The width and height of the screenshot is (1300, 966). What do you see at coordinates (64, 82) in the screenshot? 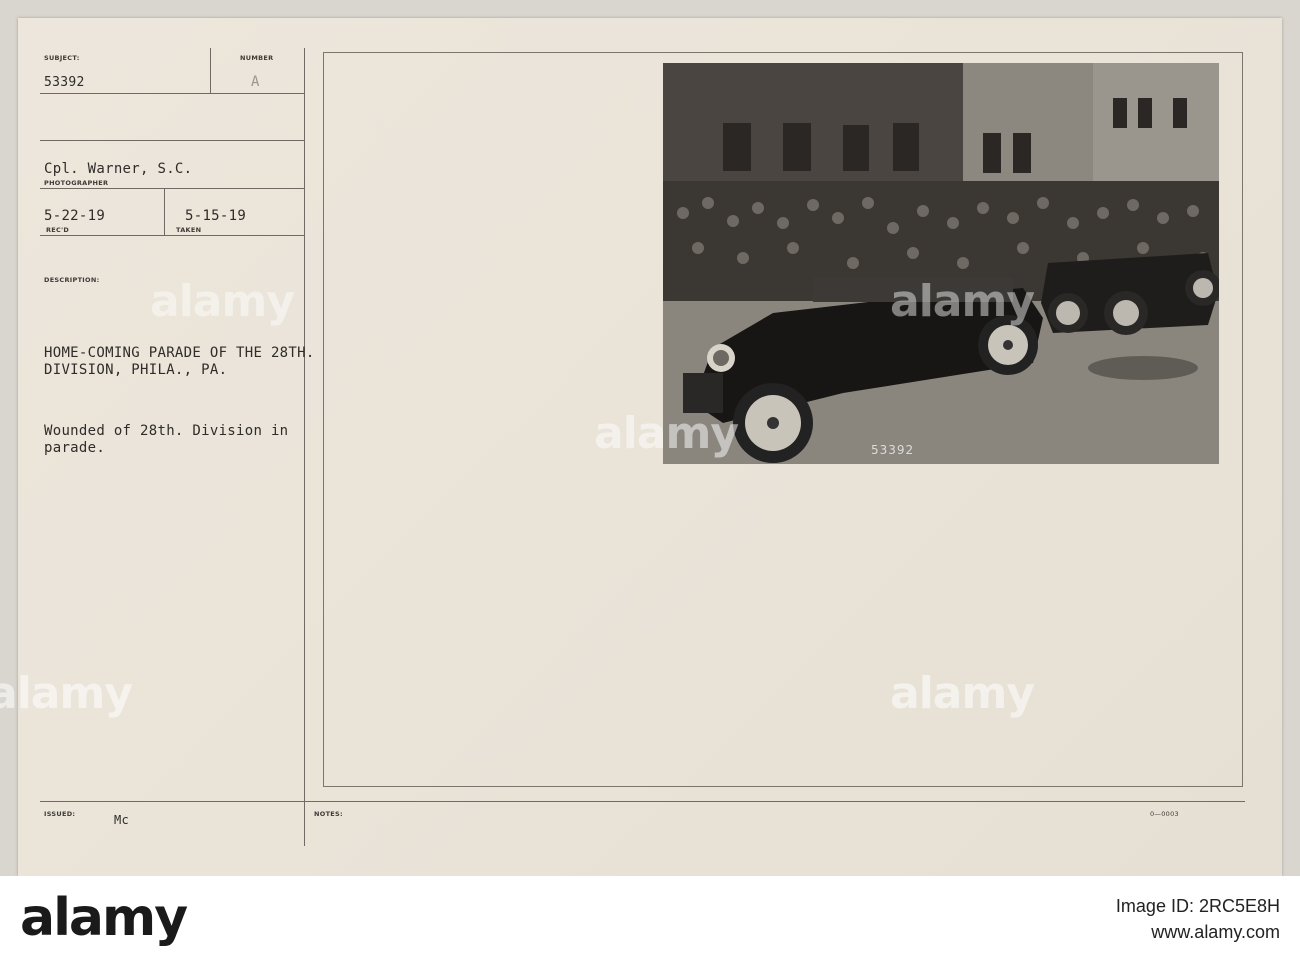
I see `subject-value: 53392` at bounding box center [64, 82].